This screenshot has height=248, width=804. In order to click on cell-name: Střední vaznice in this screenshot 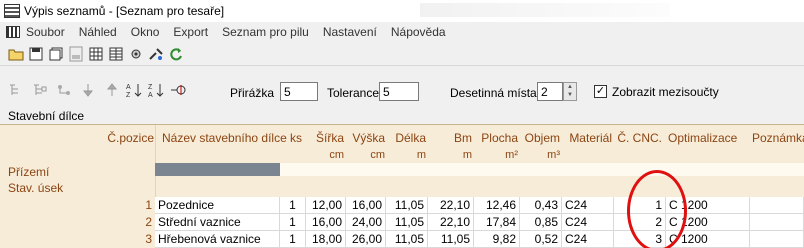, I will do `click(217, 222)`.